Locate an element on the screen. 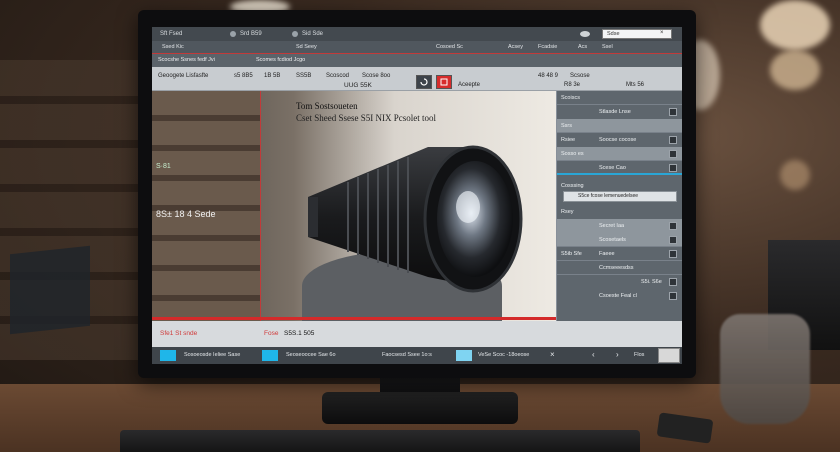 Image resolution: width=840 pixels, height=452 pixels. menu-item: Acs is located at coordinates (582, 47).